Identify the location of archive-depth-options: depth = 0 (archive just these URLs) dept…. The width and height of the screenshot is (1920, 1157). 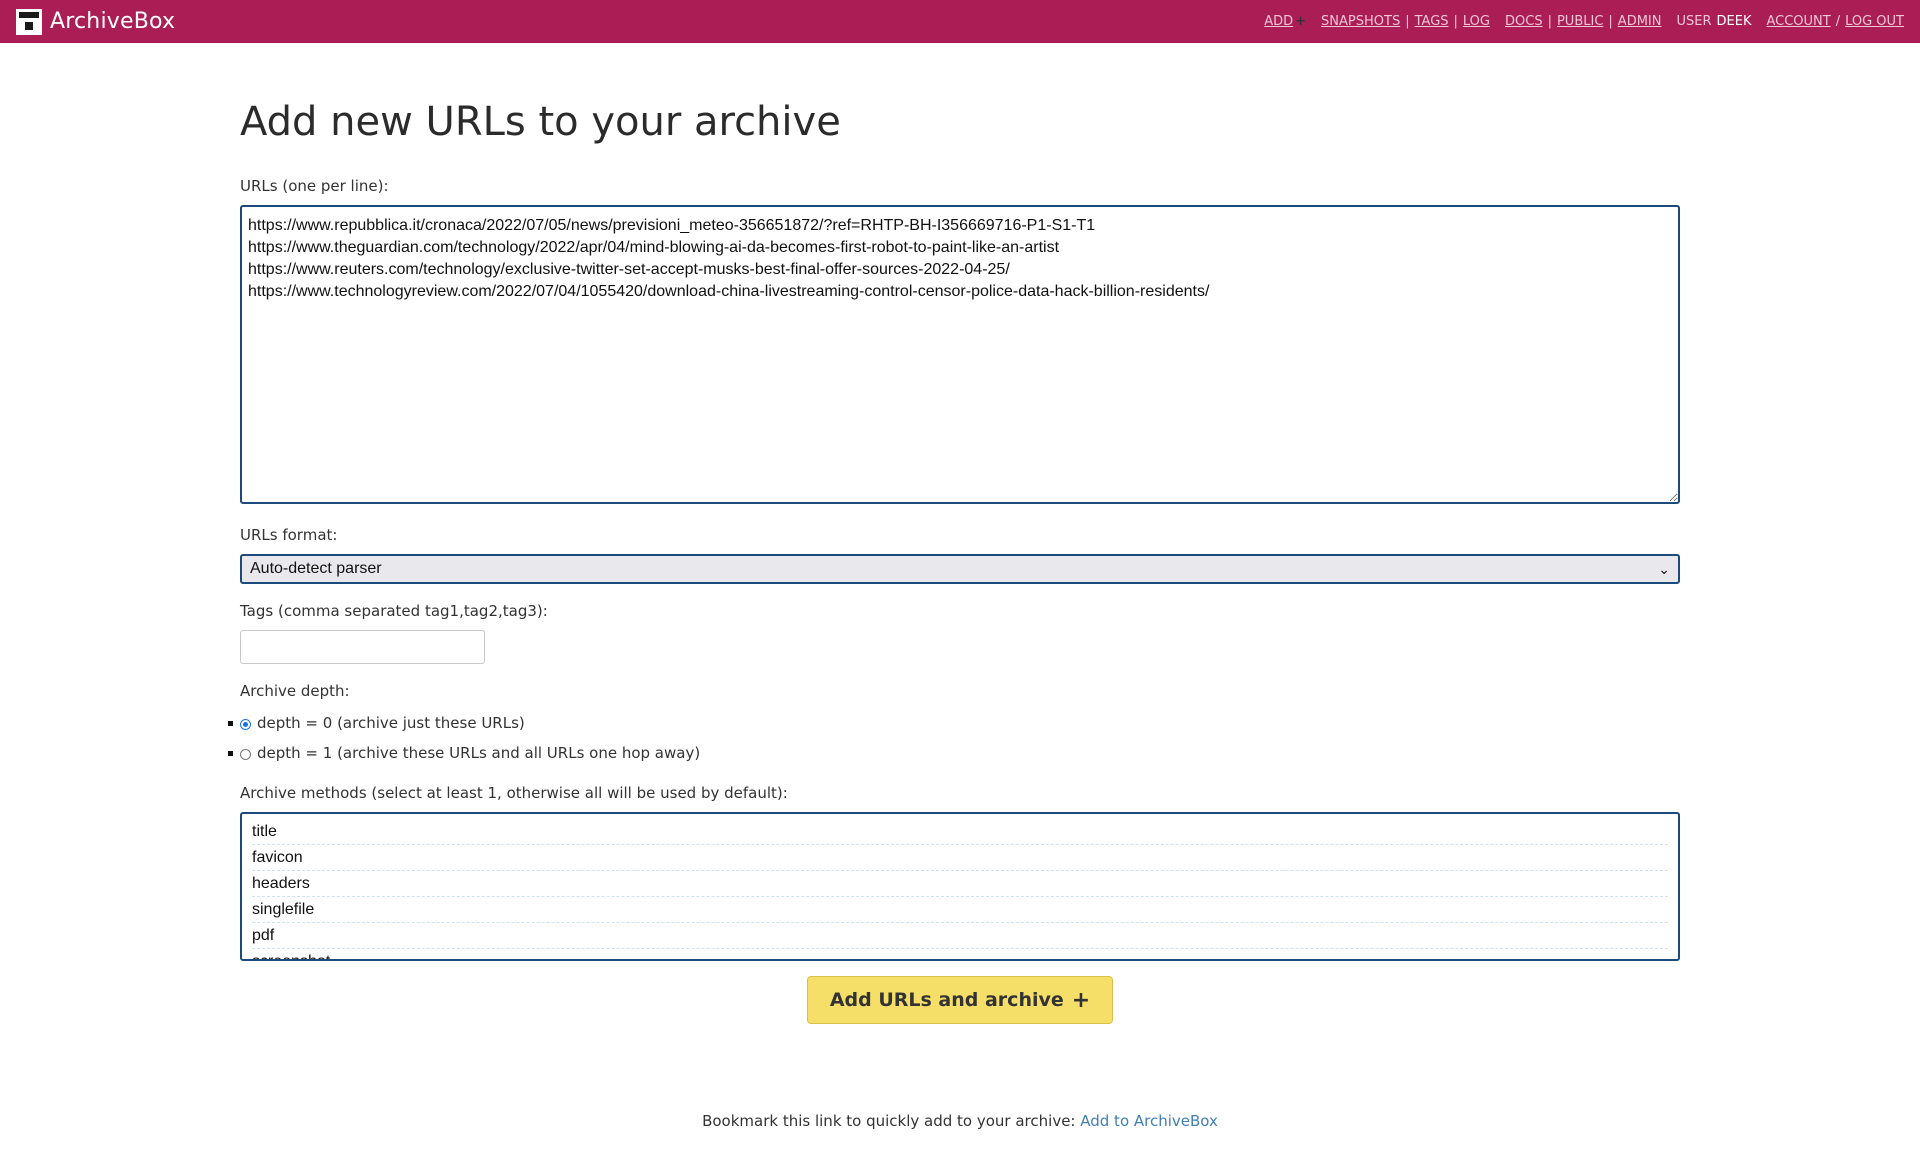
(954, 738).